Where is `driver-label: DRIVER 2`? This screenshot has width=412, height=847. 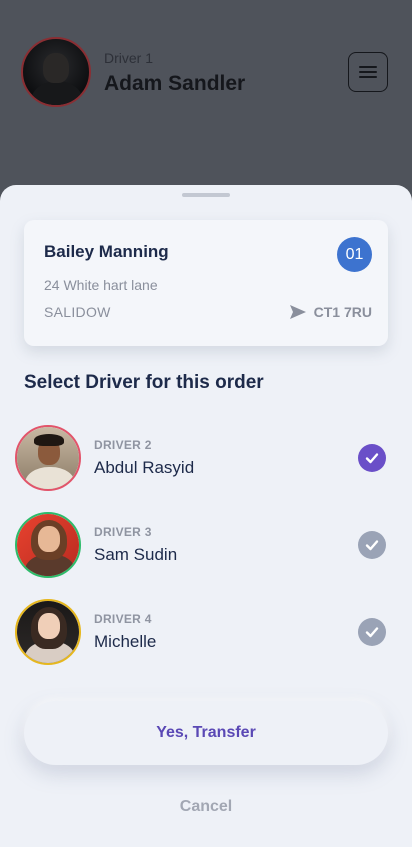
driver-label: DRIVER 2 is located at coordinates (123, 445).